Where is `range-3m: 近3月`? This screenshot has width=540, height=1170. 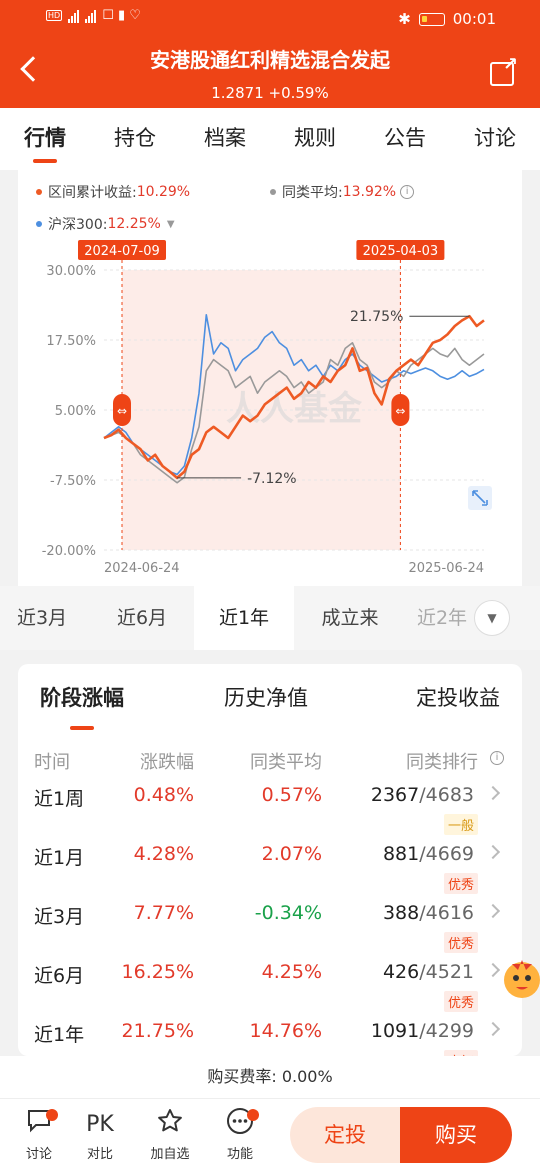 range-3m: 近3月 is located at coordinates (42, 618).